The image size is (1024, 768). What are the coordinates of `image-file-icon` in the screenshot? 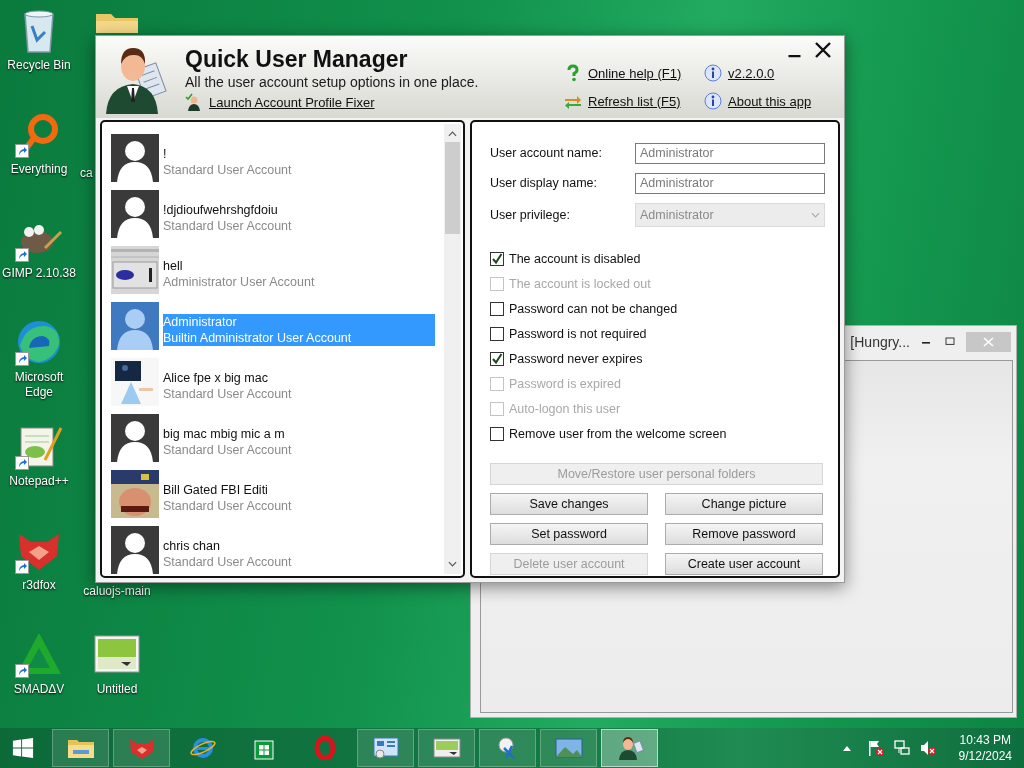 It's located at (446, 748).